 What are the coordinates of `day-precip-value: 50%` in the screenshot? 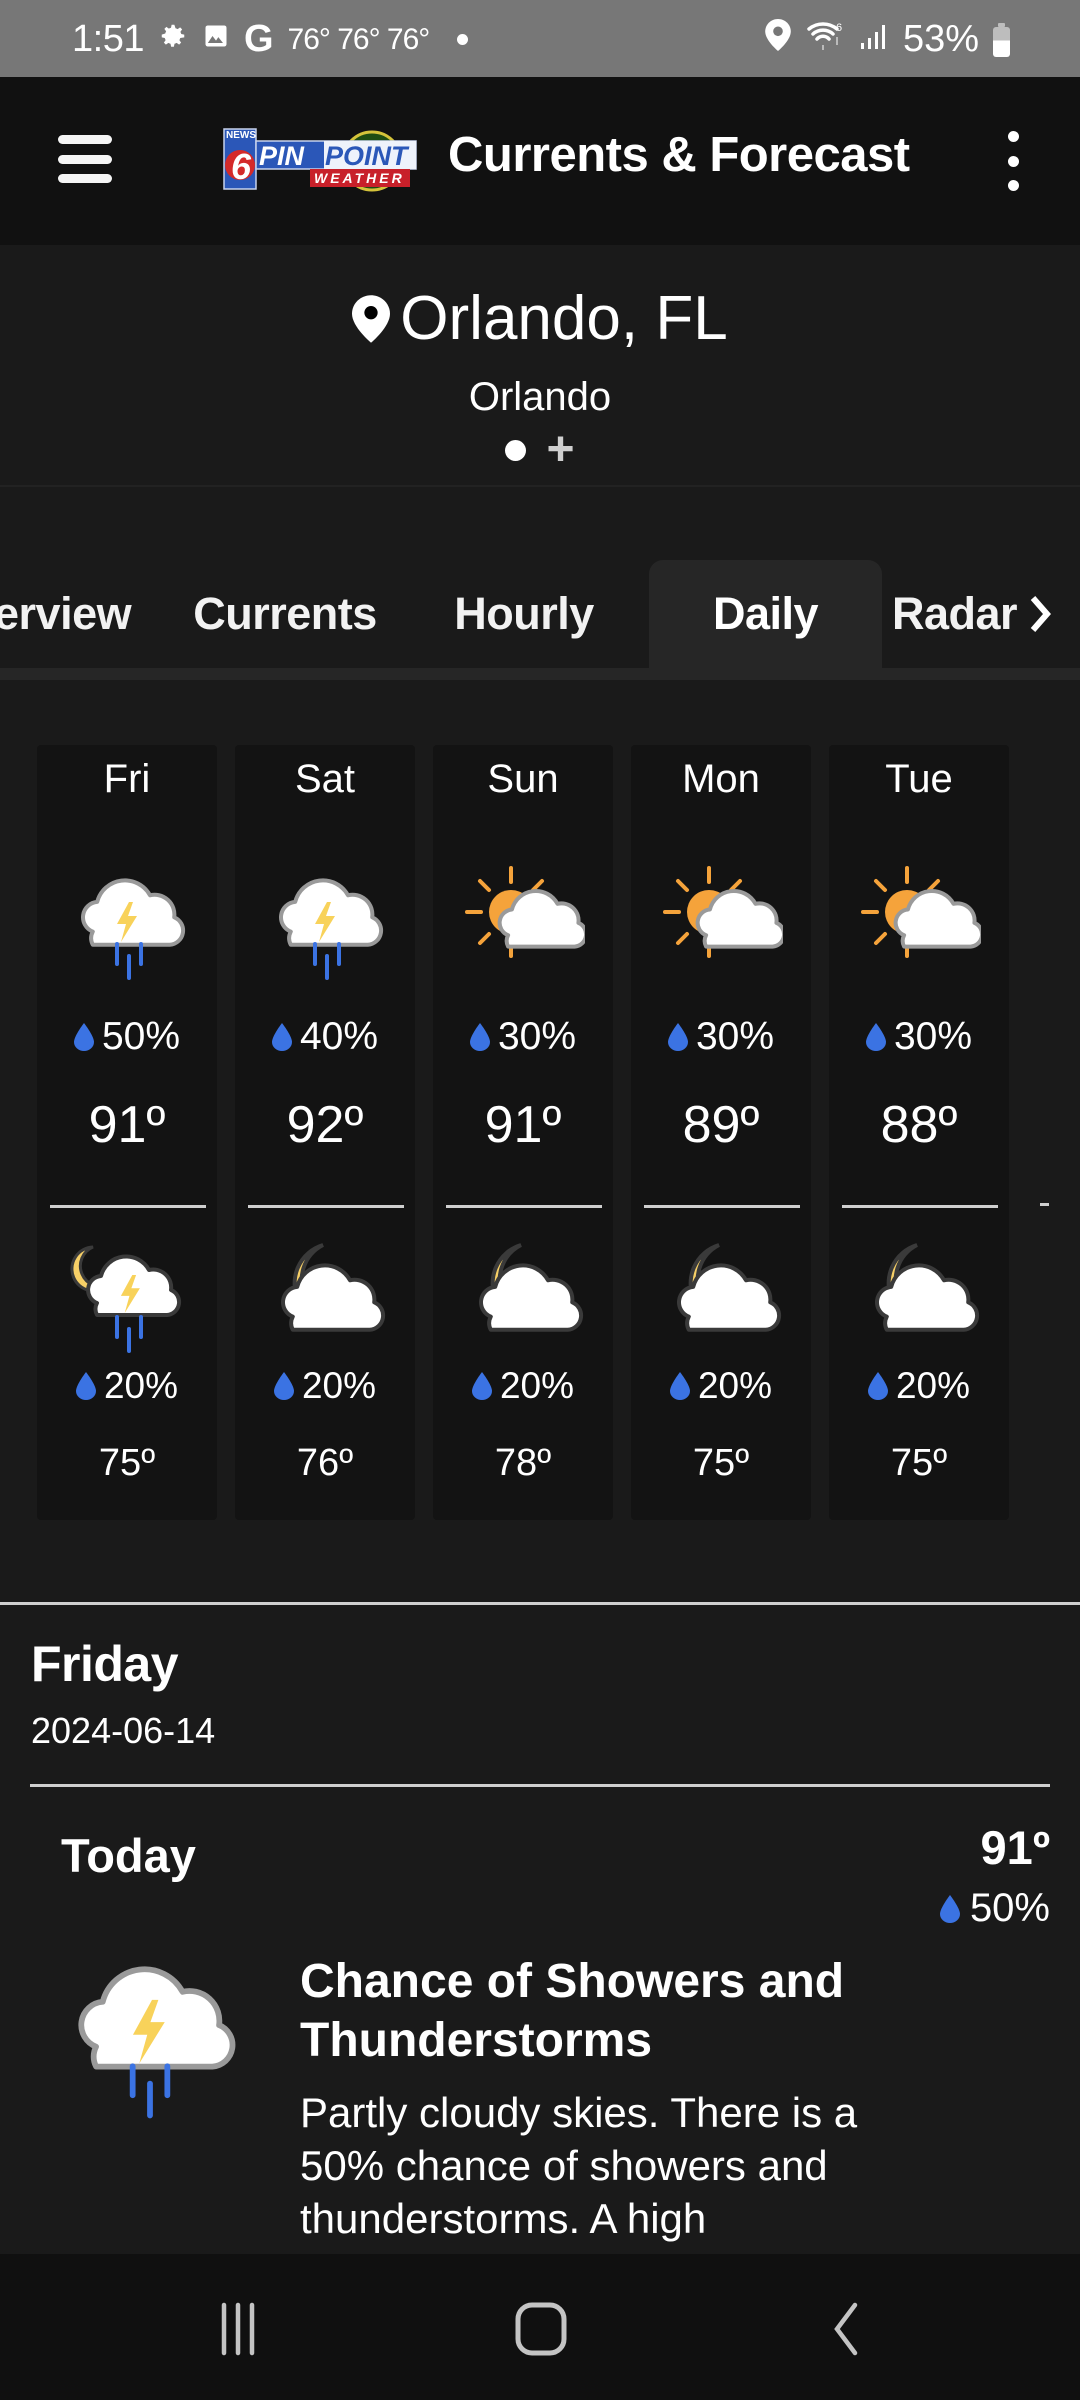 It's located at (141, 1036).